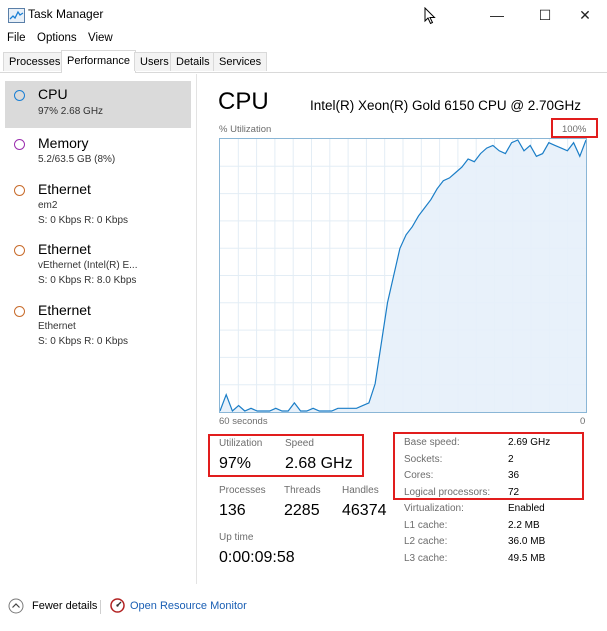 This screenshot has height=631, width=607. What do you see at coordinates (526, 508) in the screenshot?
I see `spec-value: Enabled` at bounding box center [526, 508].